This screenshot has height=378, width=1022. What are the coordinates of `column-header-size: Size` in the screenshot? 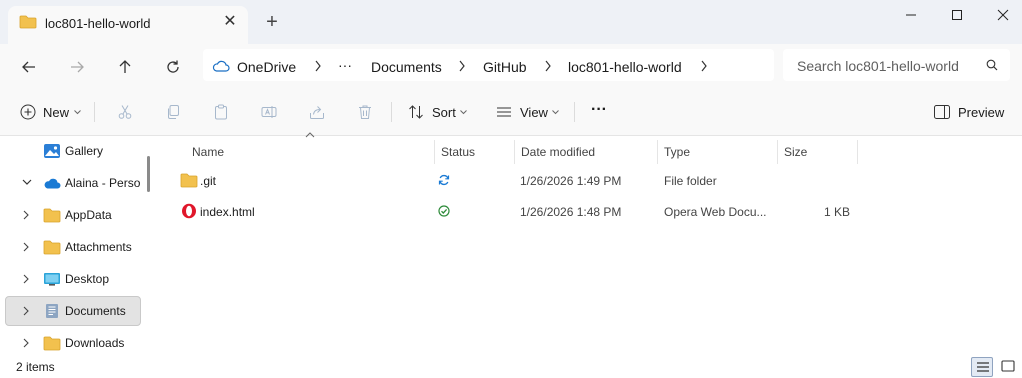 It's located at (817, 152).